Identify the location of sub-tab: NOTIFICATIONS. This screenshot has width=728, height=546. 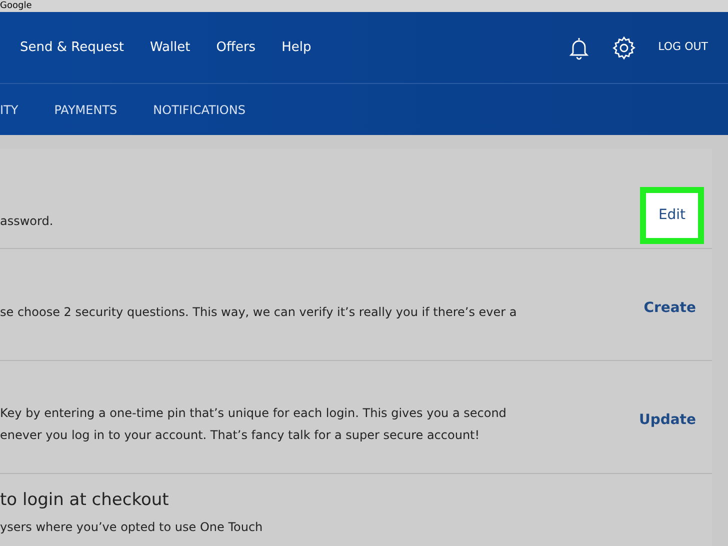
(199, 109).